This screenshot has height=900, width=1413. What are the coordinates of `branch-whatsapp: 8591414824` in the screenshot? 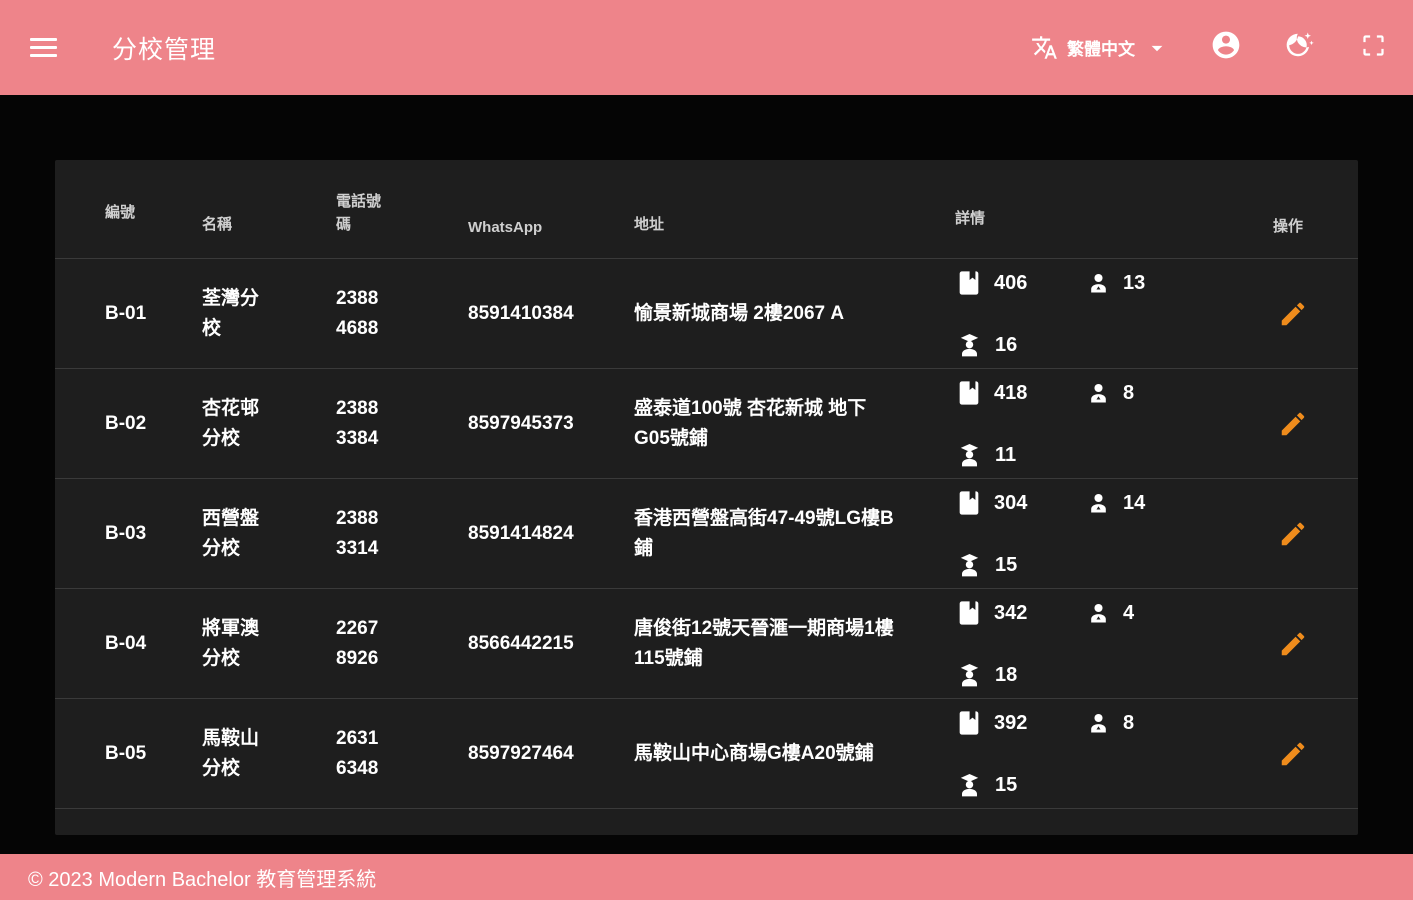 It's located at (521, 533).